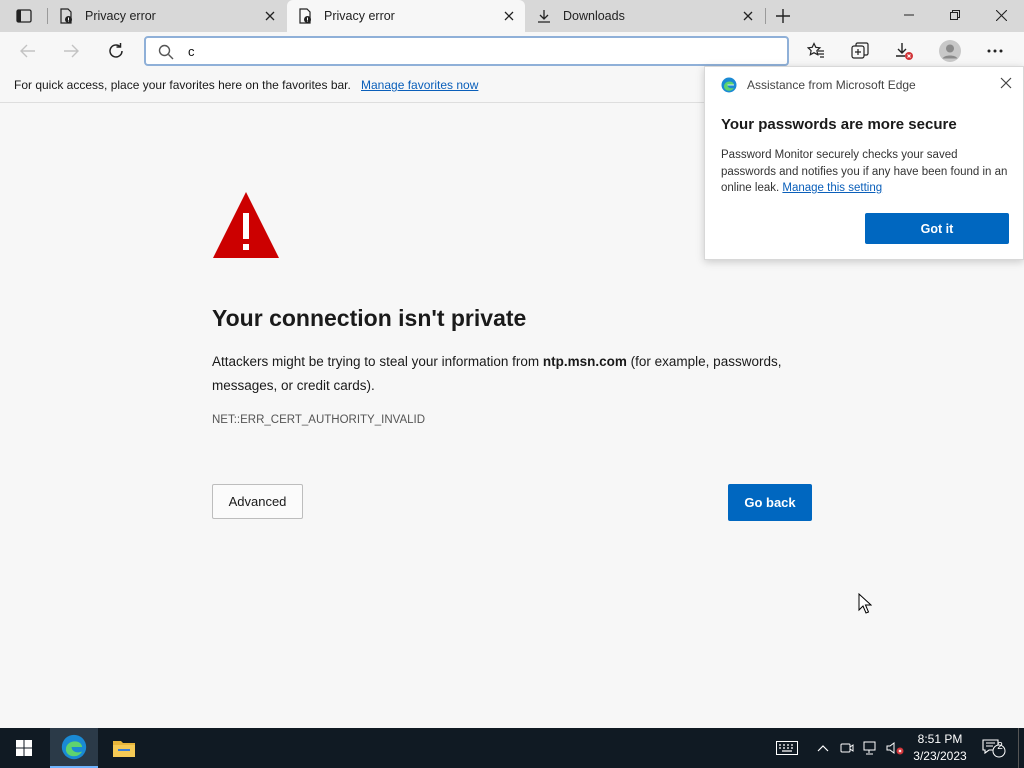 The image size is (1024, 768). What do you see at coordinates (940, 756) in the screenshot?
I see `clock-date: 3/23/2023` at bounding box center [940, 756].